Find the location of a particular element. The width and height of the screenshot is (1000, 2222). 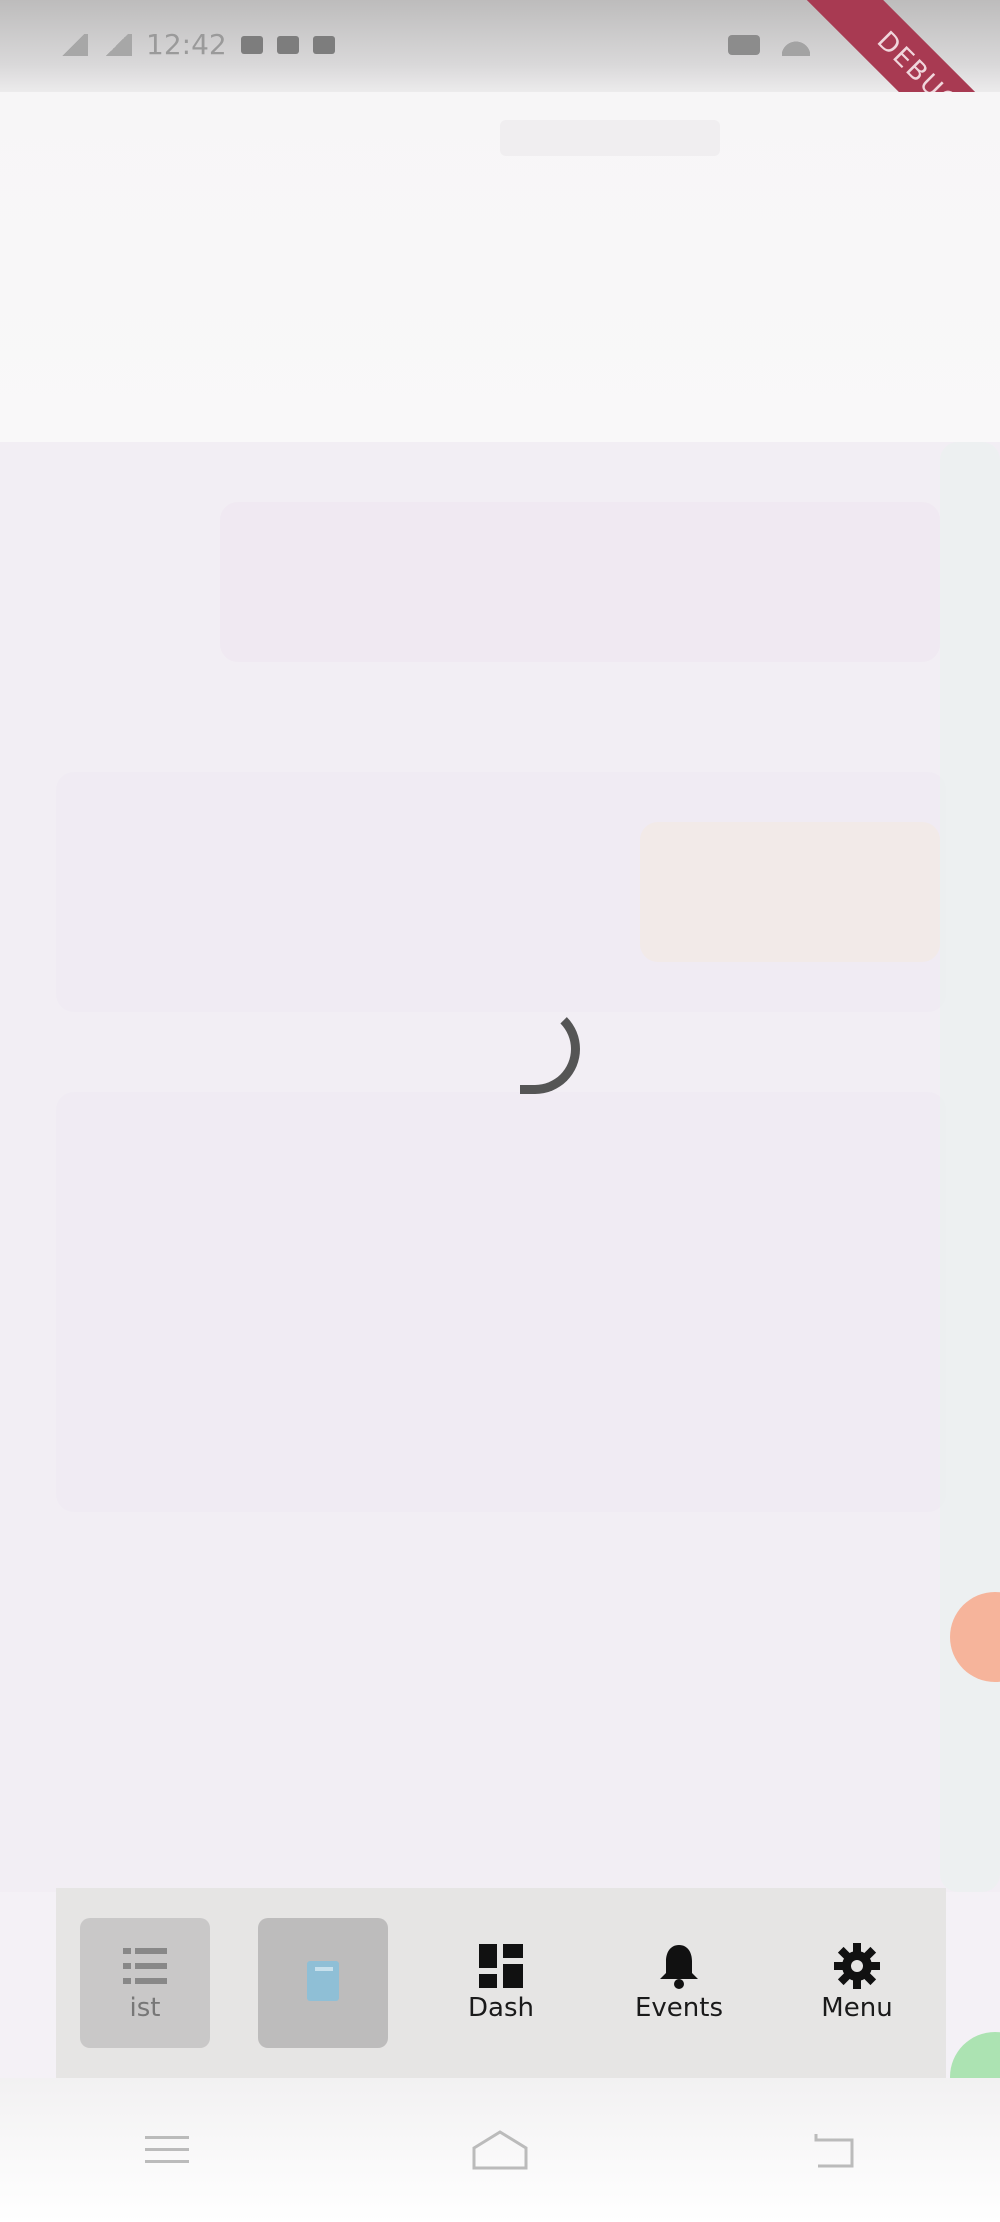

header-placeholder is located at coordinates (610, 138).